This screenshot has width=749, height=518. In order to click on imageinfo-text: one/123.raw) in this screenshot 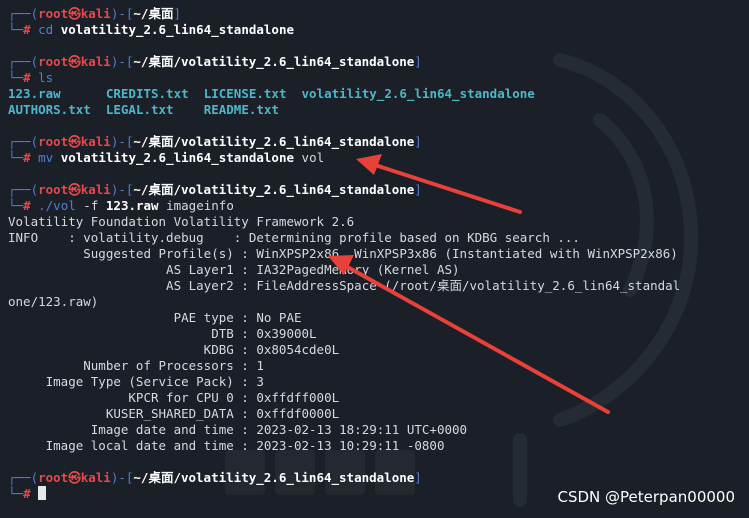, I will do `click(53, 301)`.